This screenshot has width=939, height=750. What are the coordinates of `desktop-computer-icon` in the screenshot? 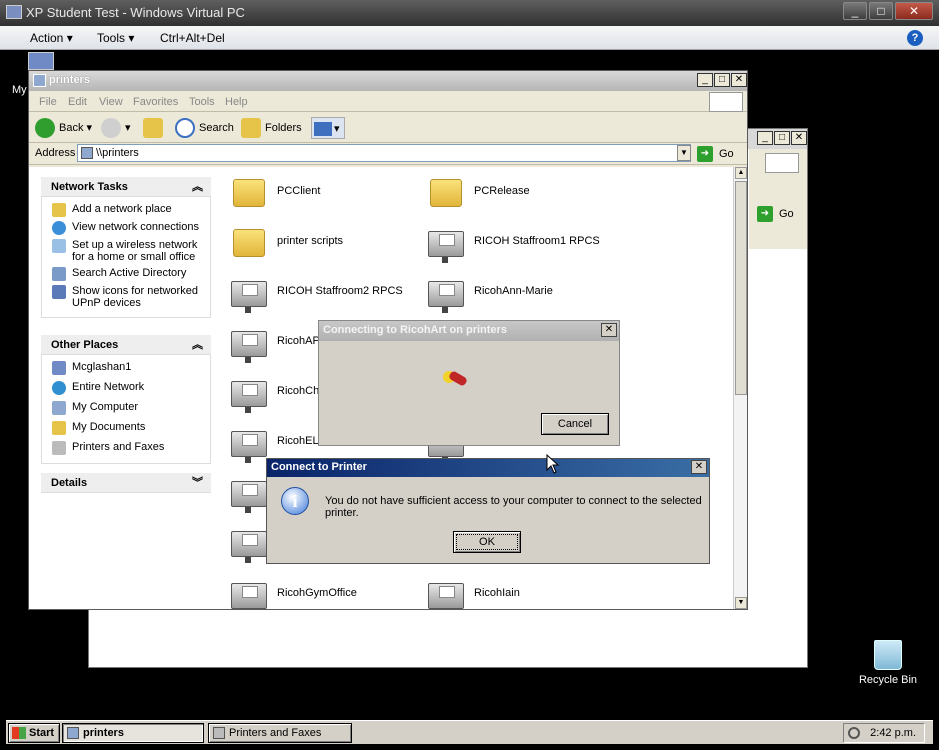 It's located at (41, 61).